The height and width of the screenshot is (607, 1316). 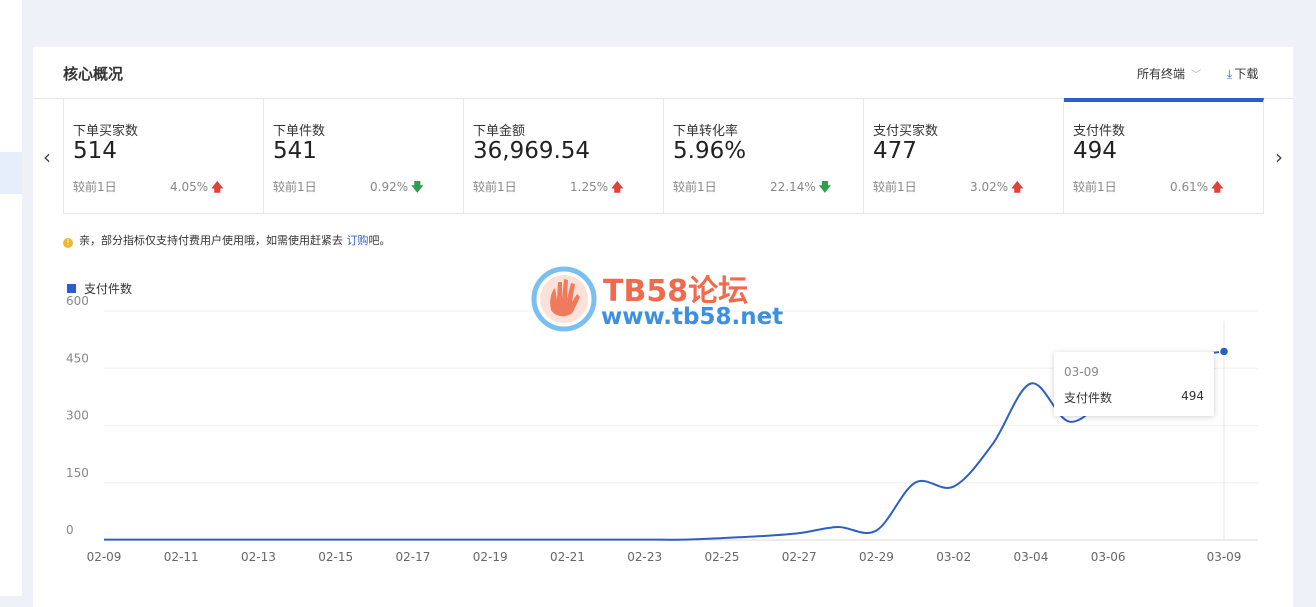 What do you see at coordinates (1192, 396) in the screenshot?
I see `tooltip-value: 494` at bounding box center [1192, 396].